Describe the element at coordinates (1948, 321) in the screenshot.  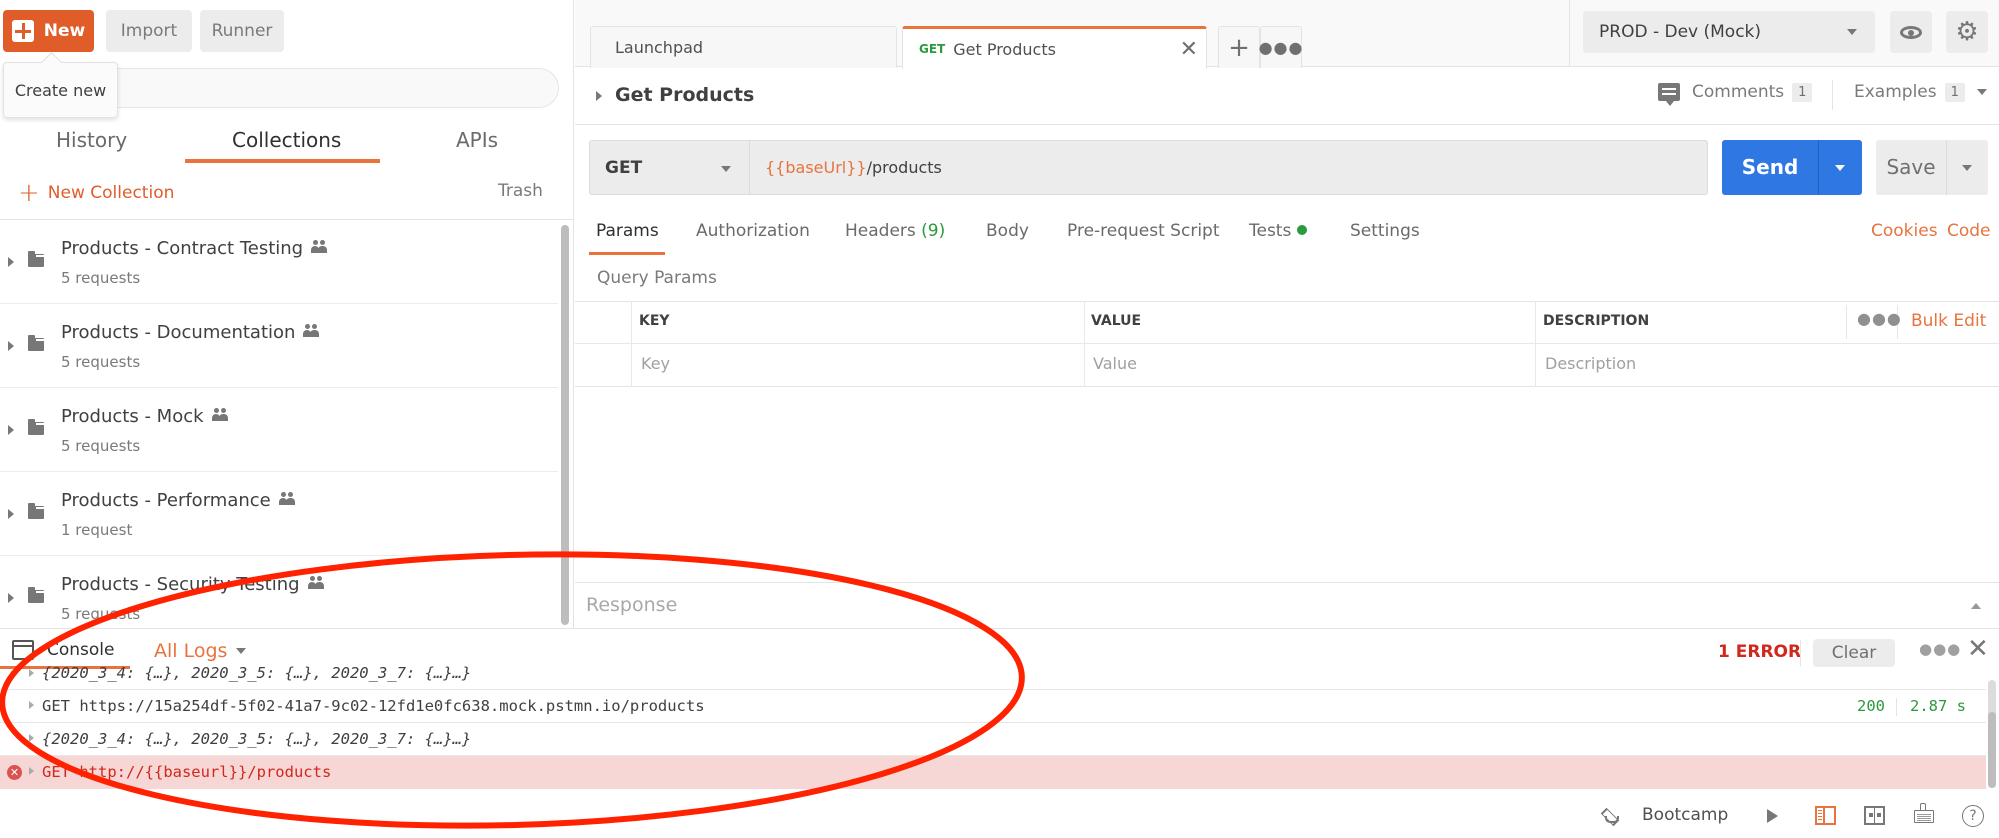
I see `bulk-edit-link: Bulk Edit` at that location.